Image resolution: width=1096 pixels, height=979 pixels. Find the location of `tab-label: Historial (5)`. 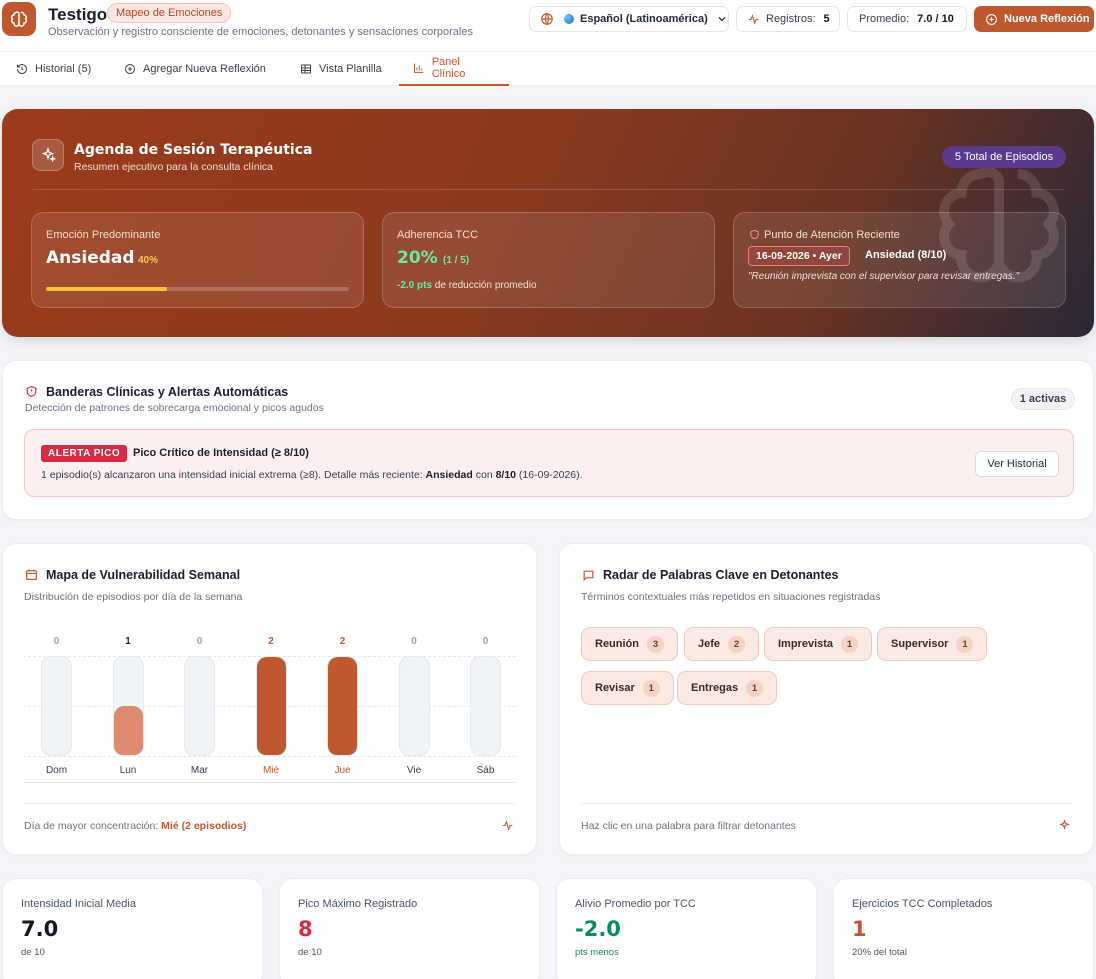

tab-label: Historial (5) is located at coordinates (63, 69).